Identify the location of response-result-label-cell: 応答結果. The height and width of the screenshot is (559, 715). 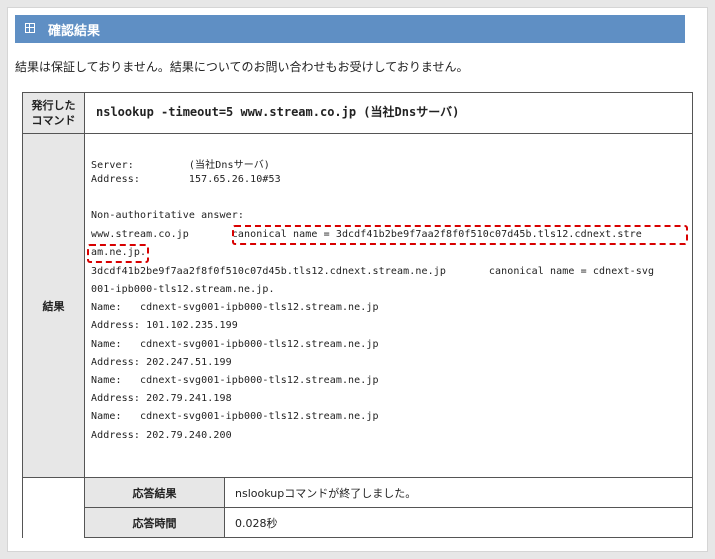
(155, 493).